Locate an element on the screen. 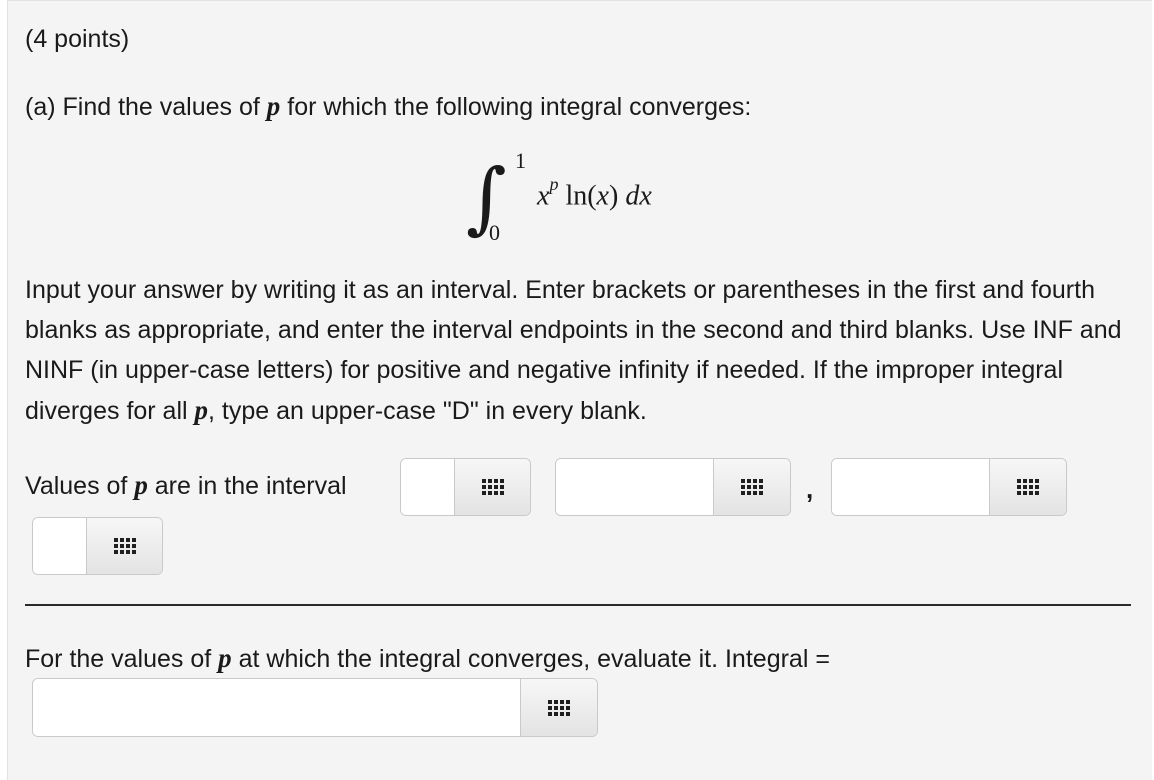 The height and width of the screenshot is (780, 1154). blank-3-palette-button is located at coordinates (1027, 487).